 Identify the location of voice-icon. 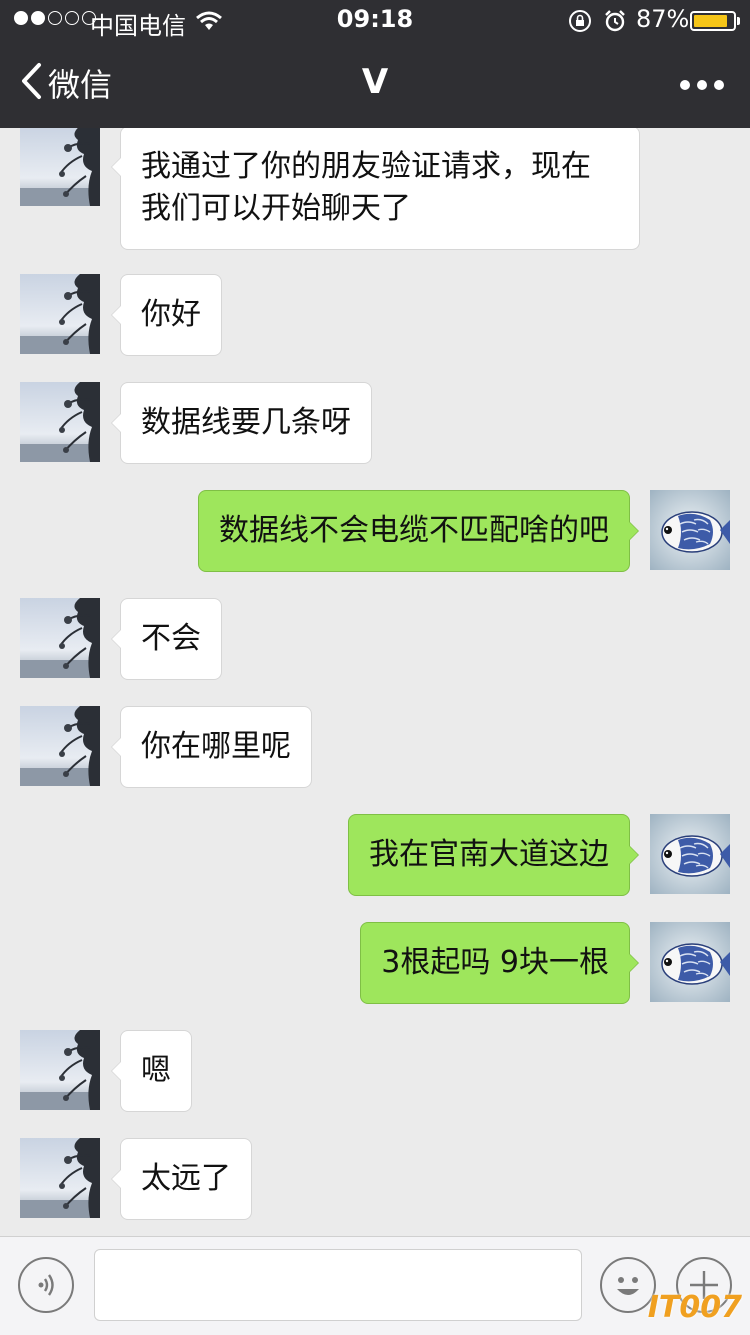
(46, 1285).